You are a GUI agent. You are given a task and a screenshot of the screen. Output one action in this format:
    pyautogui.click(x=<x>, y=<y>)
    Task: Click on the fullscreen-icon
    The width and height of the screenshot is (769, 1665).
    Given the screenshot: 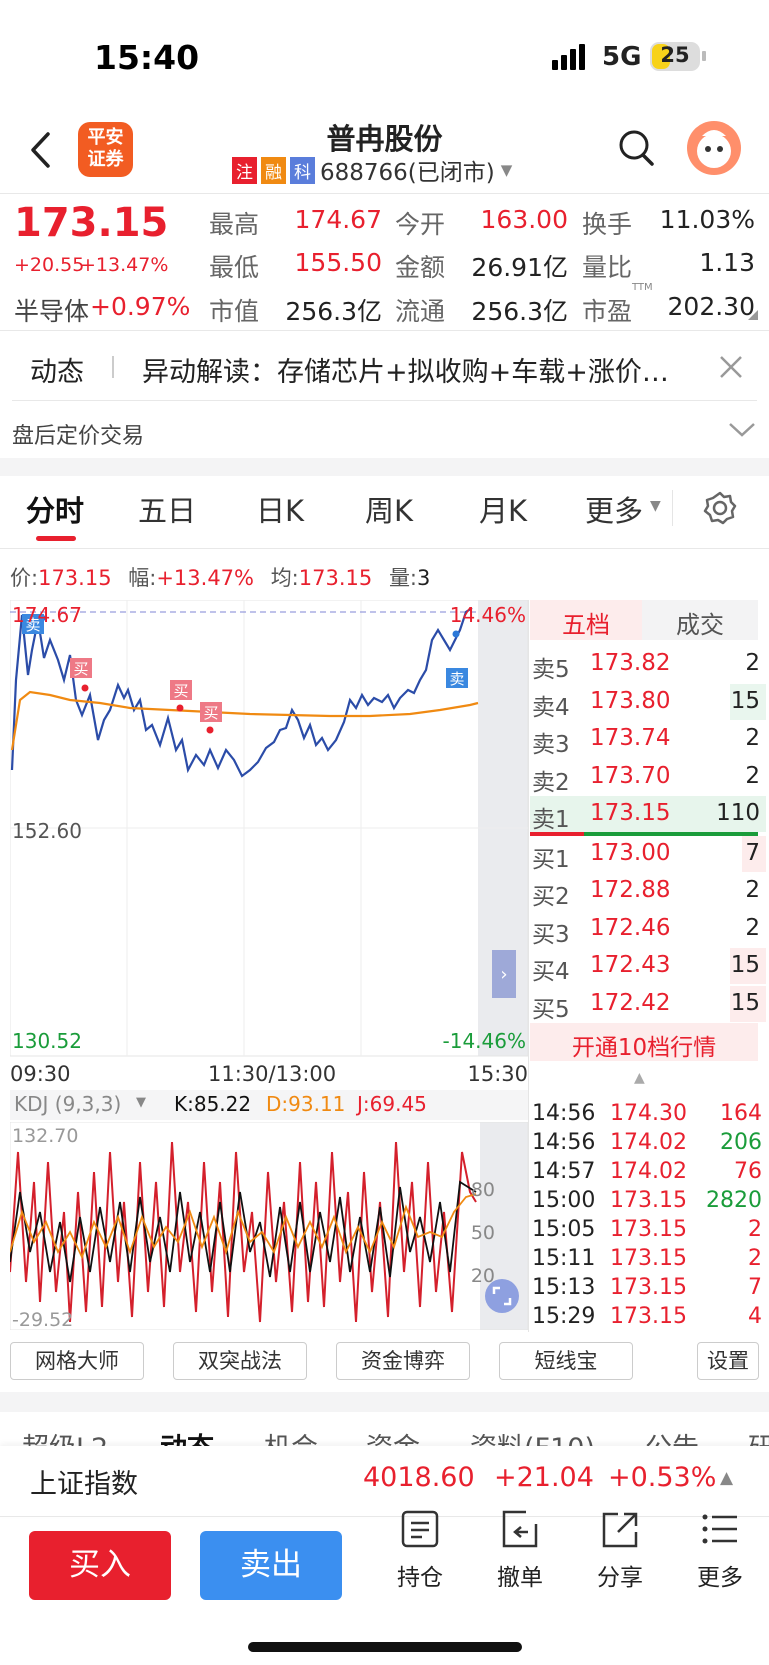 What is the action you would take?
    pyautogui.click(x=502, y=1296)
    